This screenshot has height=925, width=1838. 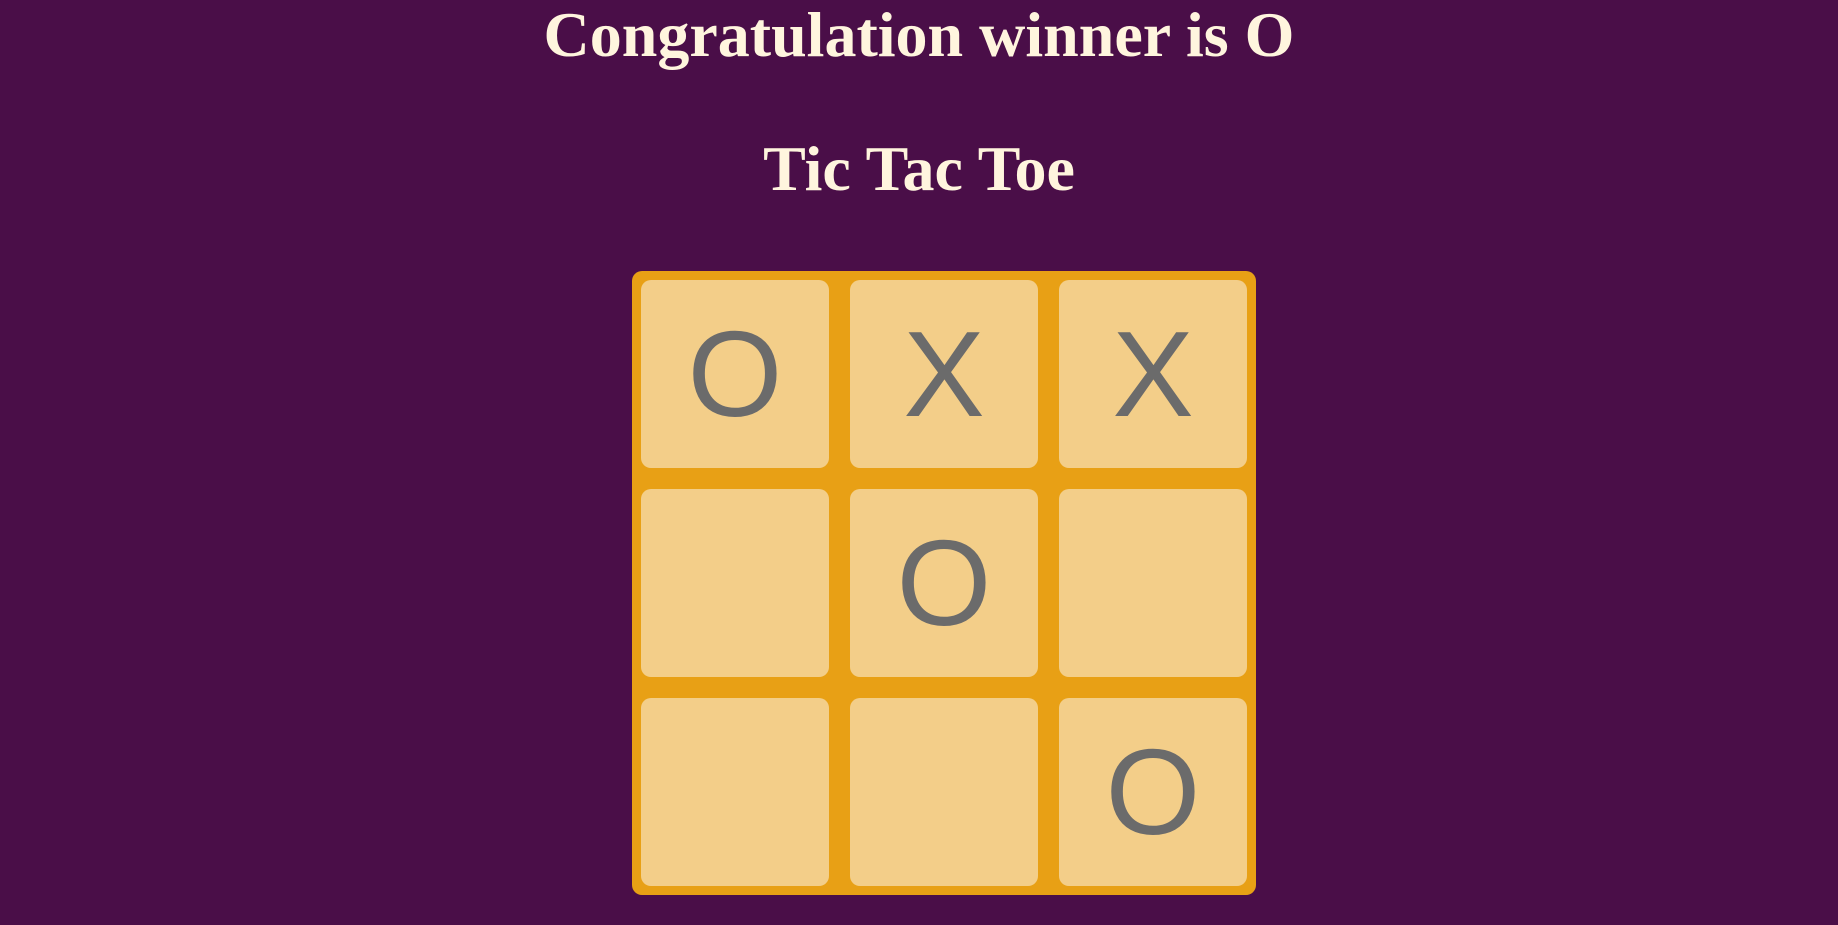 I want to click on board-cell-3: X, so click(x=1153, y=374).